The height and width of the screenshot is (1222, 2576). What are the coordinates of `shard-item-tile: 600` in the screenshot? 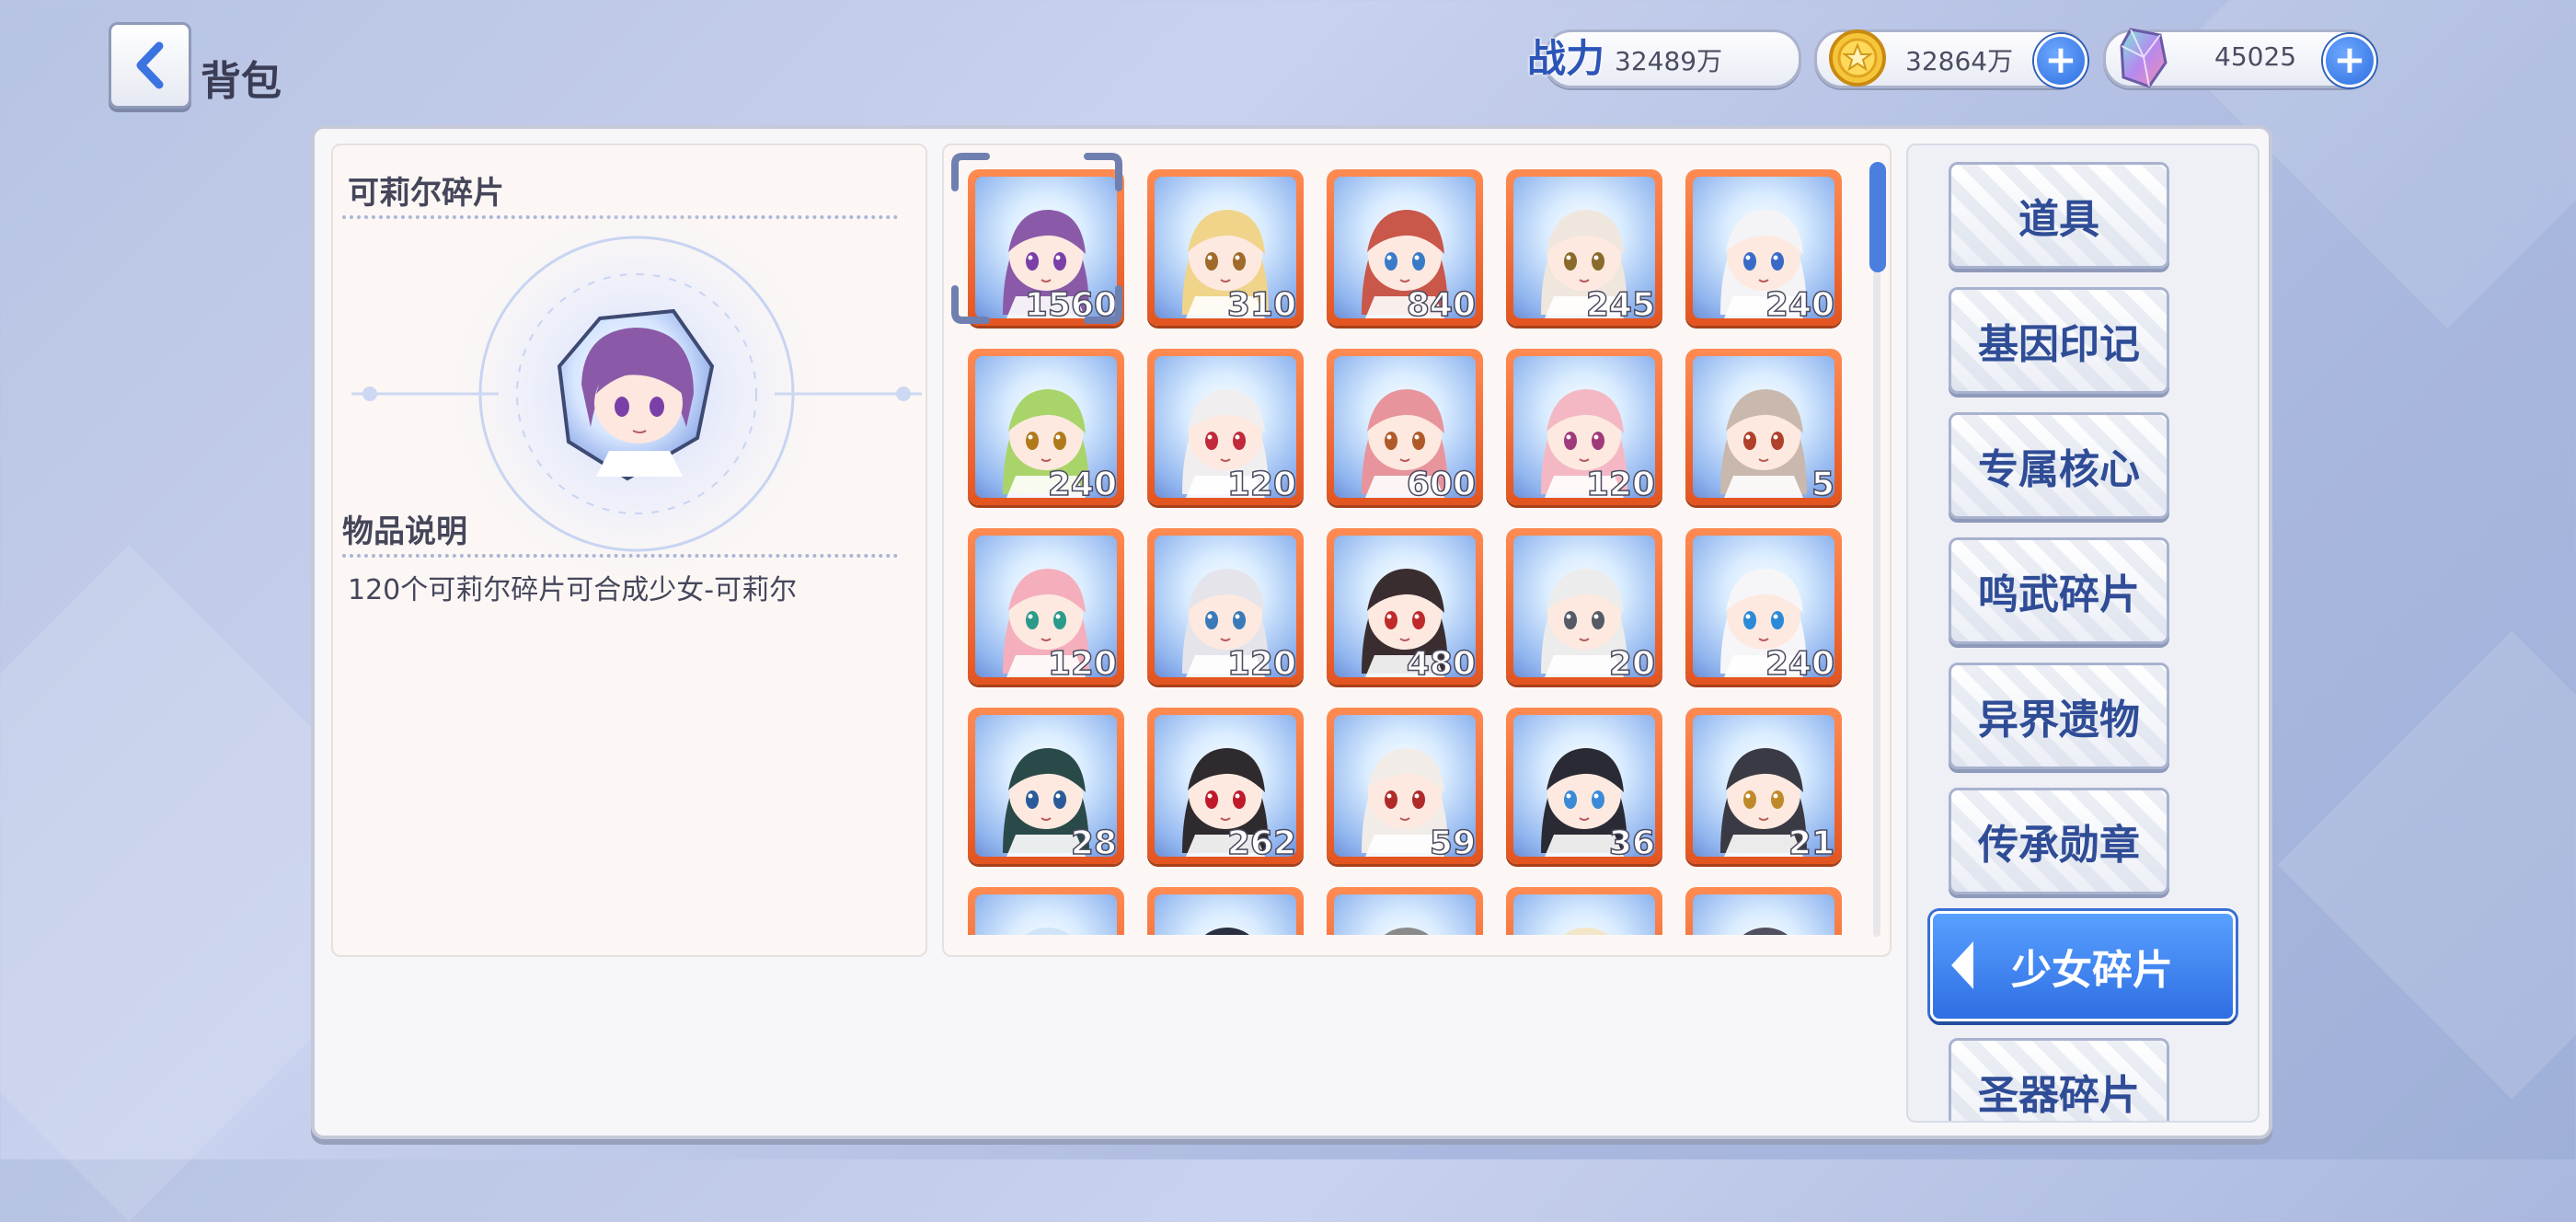 It's located at (1405, 427).